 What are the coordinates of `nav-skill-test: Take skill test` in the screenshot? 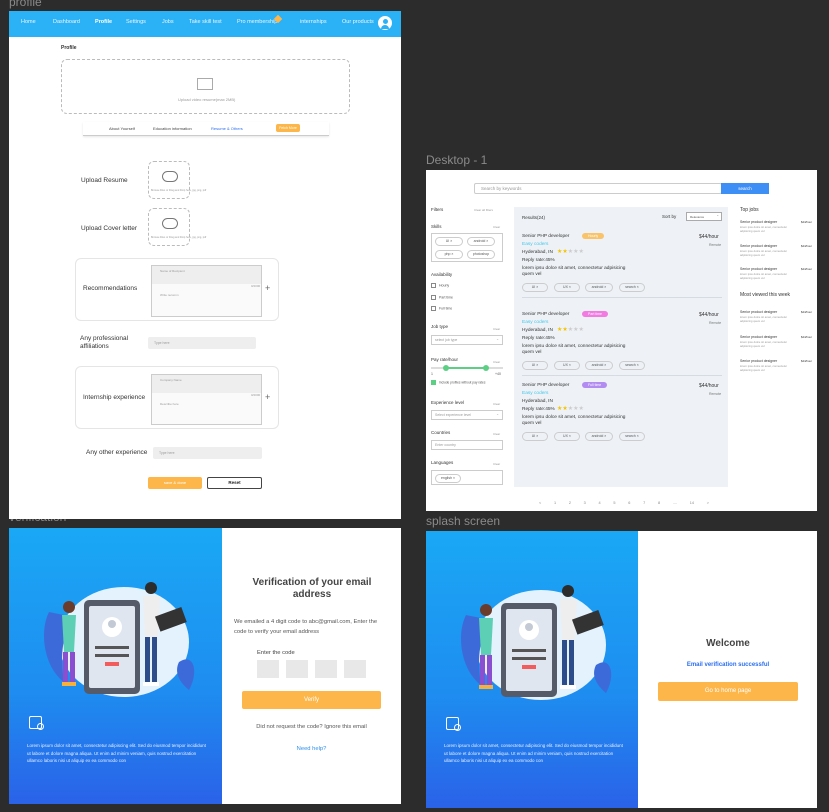 It's located at (205, 22).